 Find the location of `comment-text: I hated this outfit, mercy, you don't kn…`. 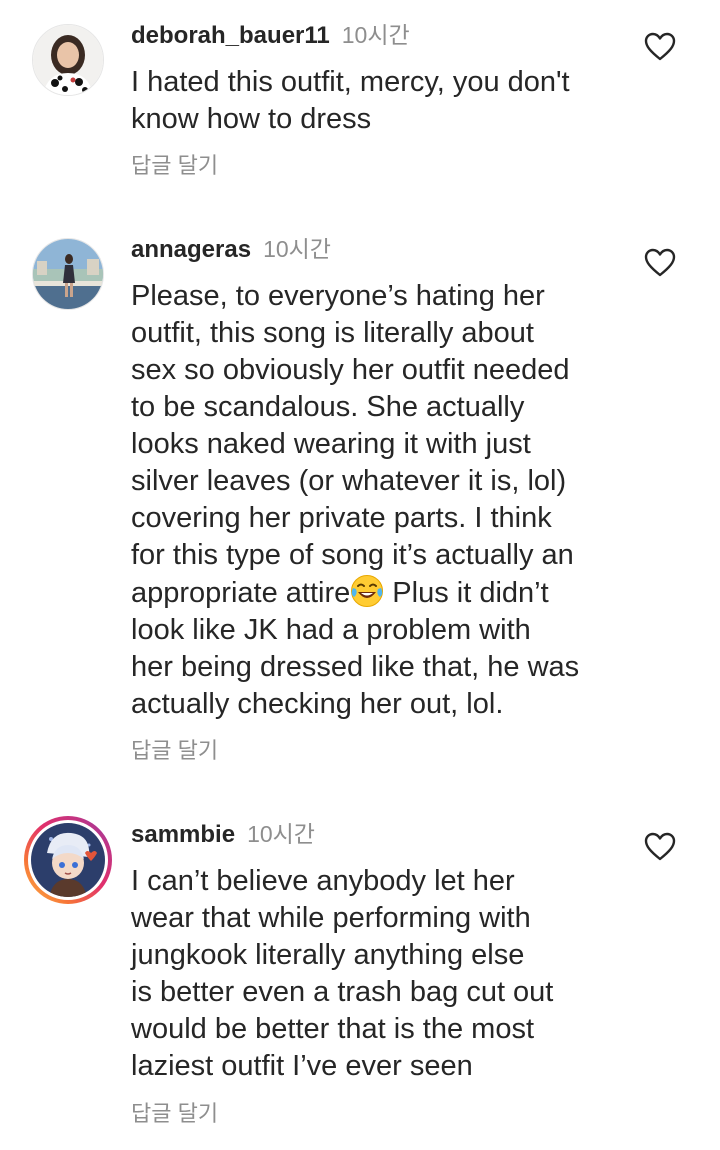

comment-text: I hated this outfit, mercy, you don't kn… is located at coordinates (350, 100).